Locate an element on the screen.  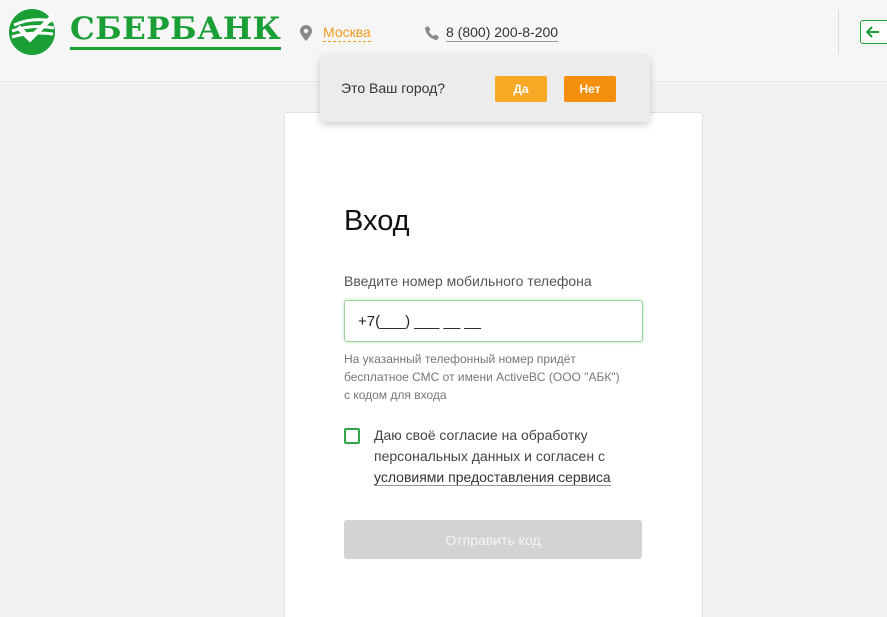
phone-number-link: 8 (800) 200-8-200 is located at coordinates (502, 32).